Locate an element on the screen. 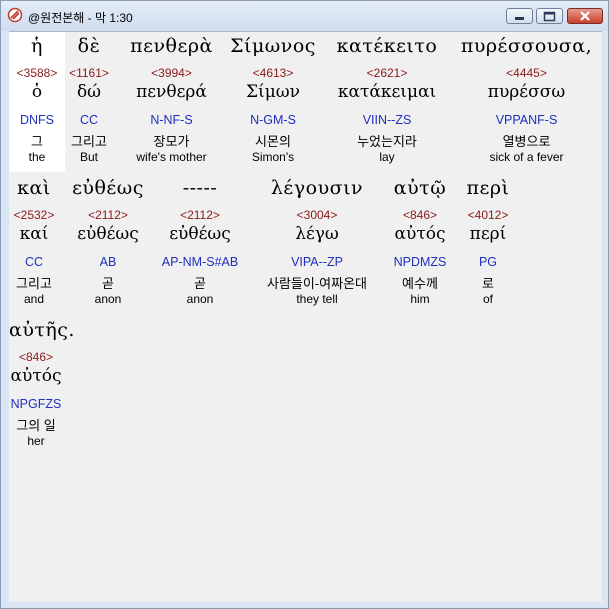  english-gloss: her is located at coordinates (36, 441).